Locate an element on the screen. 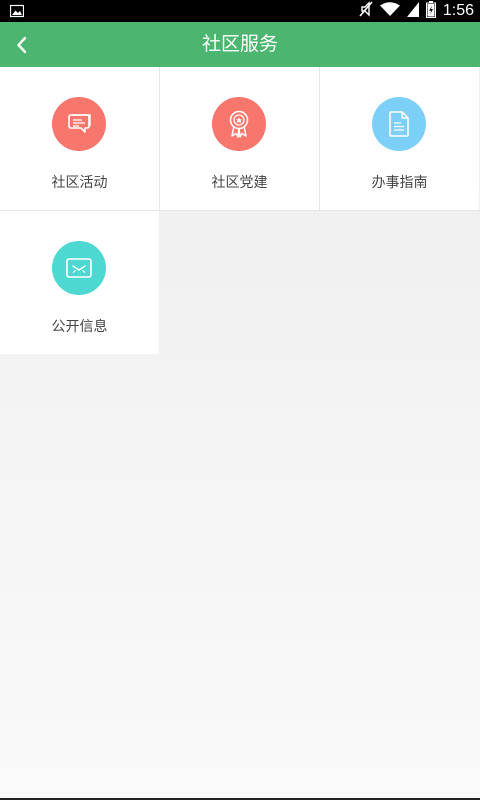 This screenshot has height=800, width=480. service-public-info: 公开信息 is located at coordinates (79, 282).